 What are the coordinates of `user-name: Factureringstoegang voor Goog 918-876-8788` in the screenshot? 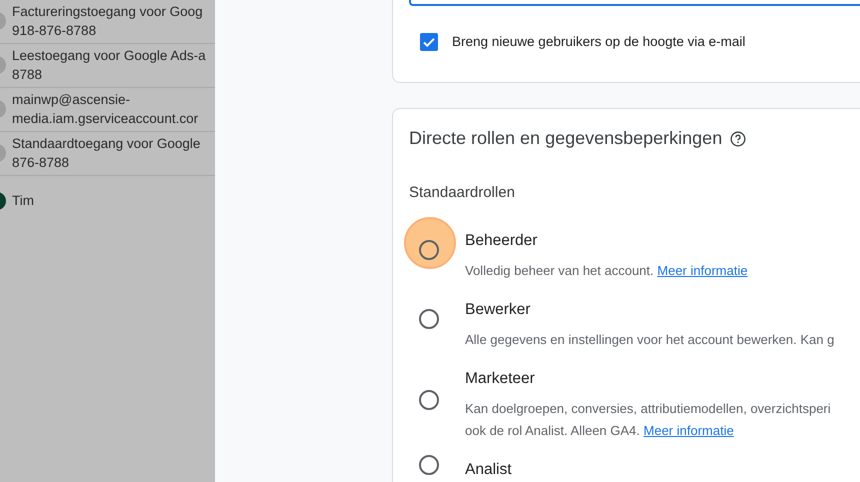 It's located at (107, 21).